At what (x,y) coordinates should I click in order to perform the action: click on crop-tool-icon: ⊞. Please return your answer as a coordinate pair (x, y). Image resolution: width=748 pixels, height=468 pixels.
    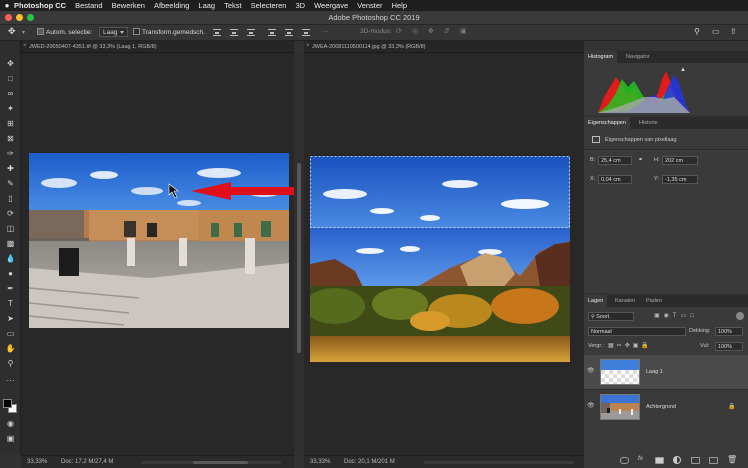
    Looking at the image, I should click on (10, 124).